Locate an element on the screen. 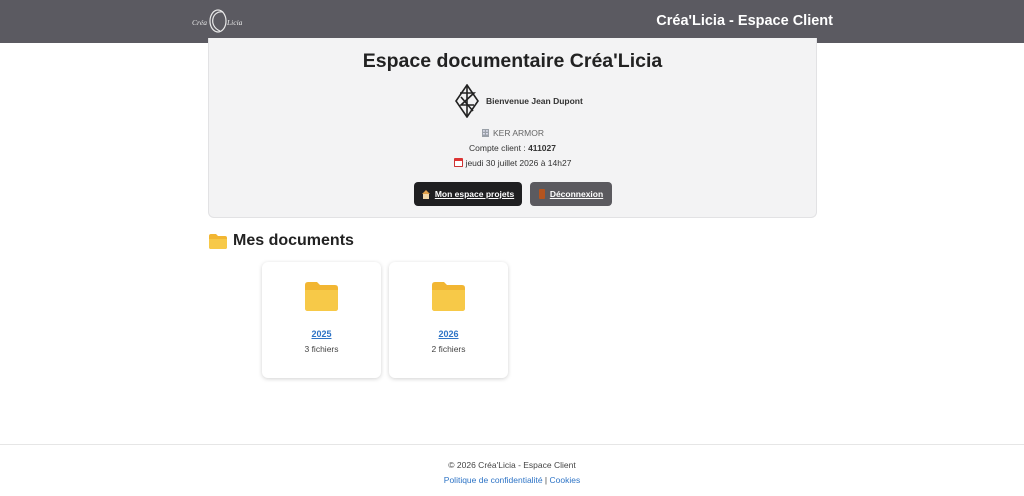 Image resolution: width=1024 pixels, height=496 pixels. cookies-link: Cookies is located at coordinates (564, 480).